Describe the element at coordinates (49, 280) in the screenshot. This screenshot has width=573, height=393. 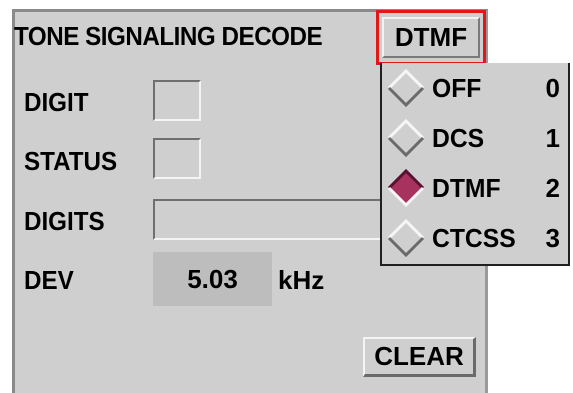
I see `dev-label: DEV` at that location.